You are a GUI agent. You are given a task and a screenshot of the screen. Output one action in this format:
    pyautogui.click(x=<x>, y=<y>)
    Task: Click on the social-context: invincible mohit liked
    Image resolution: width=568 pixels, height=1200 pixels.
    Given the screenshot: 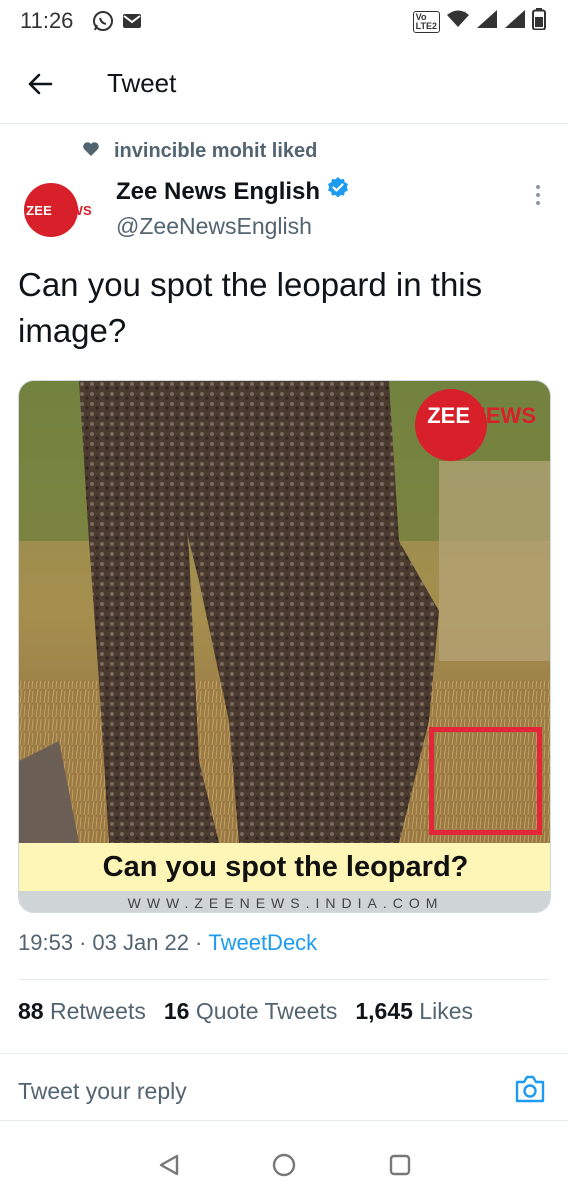 What is the action you would take?
    pyautogui.click(x=199, y=151)
    